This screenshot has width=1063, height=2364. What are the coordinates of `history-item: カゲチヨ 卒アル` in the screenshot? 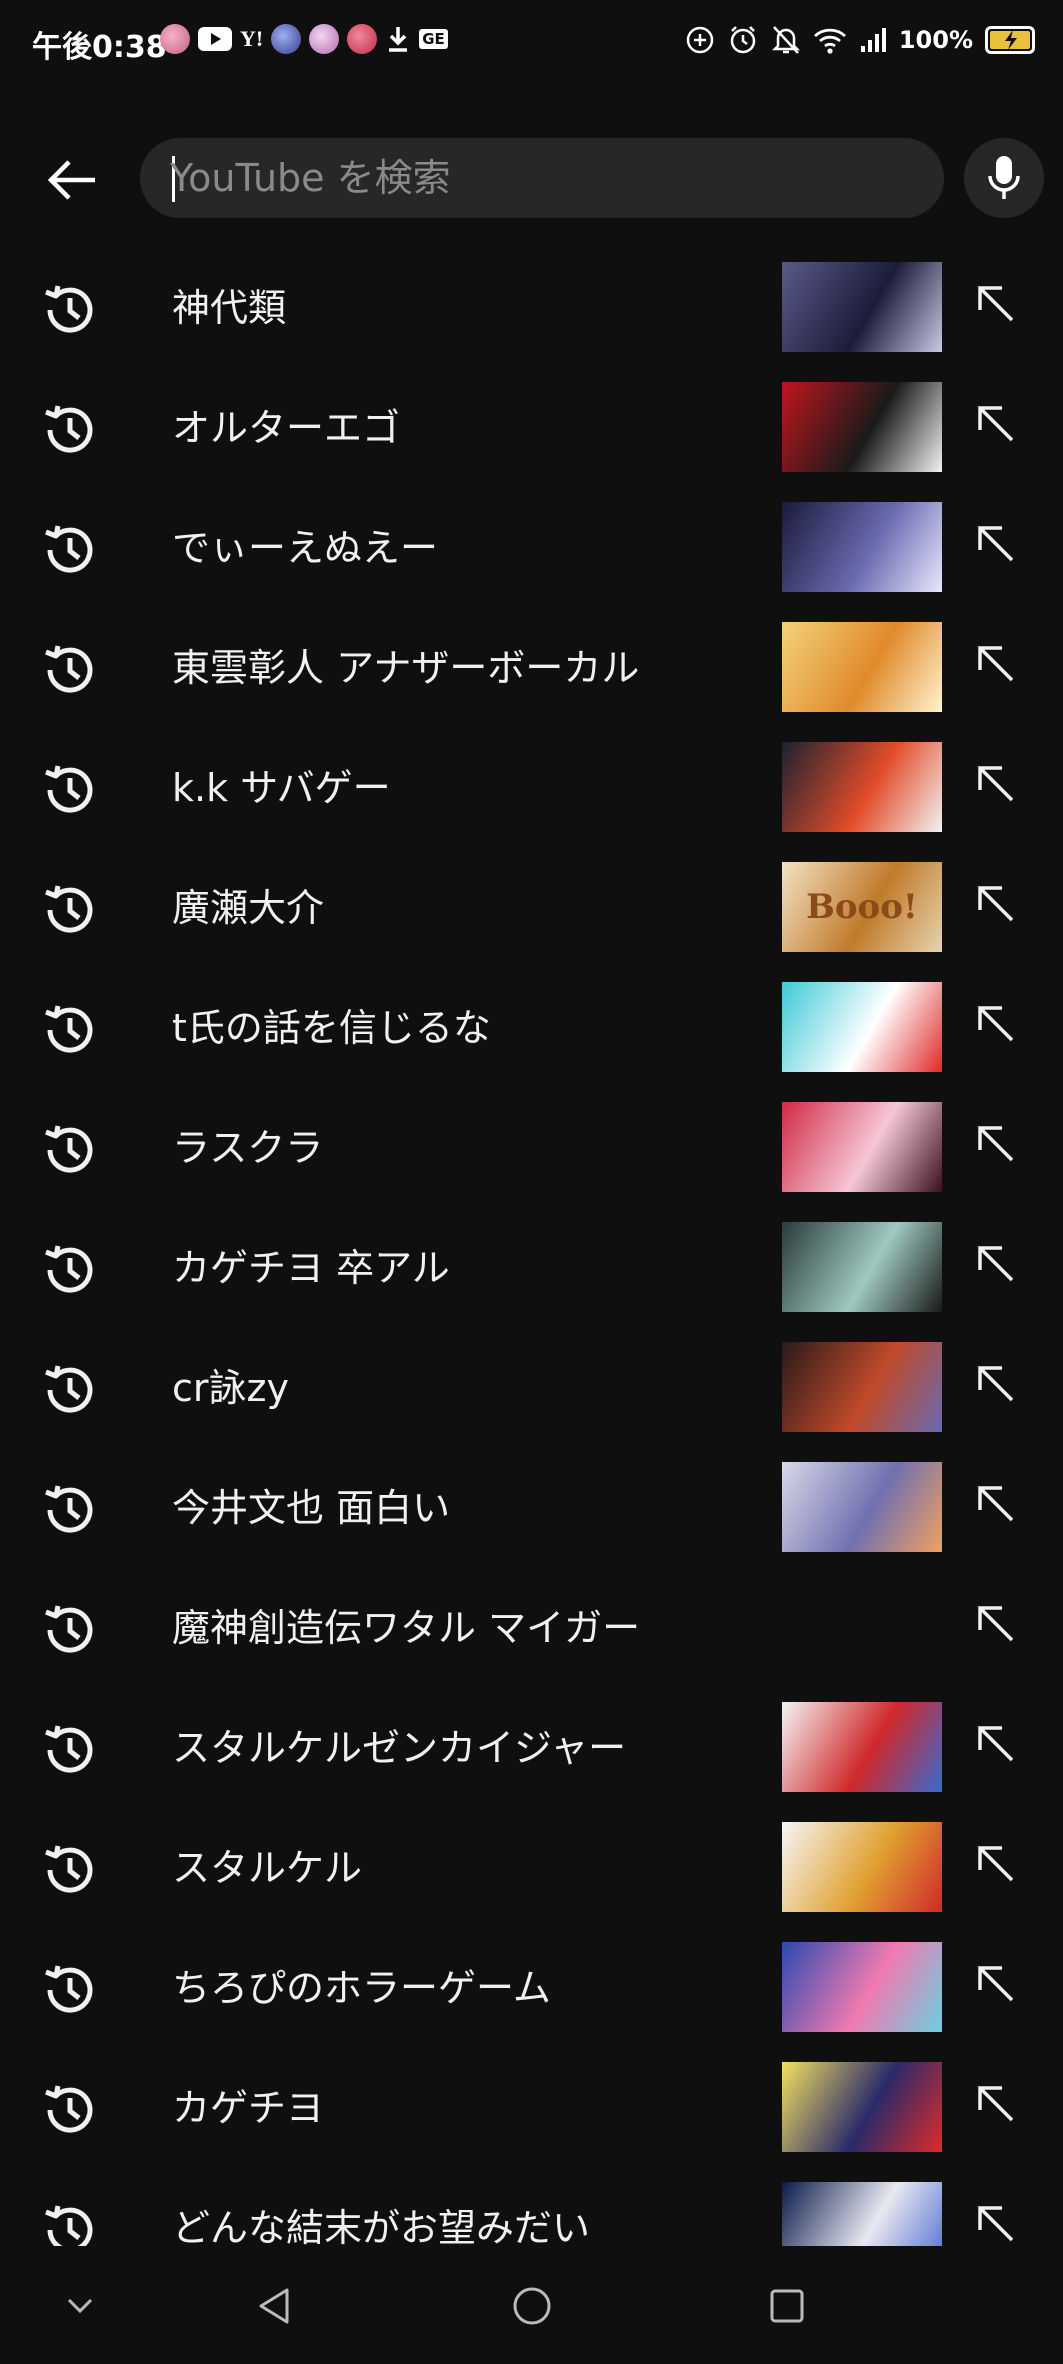 It's located at (531, 1268).